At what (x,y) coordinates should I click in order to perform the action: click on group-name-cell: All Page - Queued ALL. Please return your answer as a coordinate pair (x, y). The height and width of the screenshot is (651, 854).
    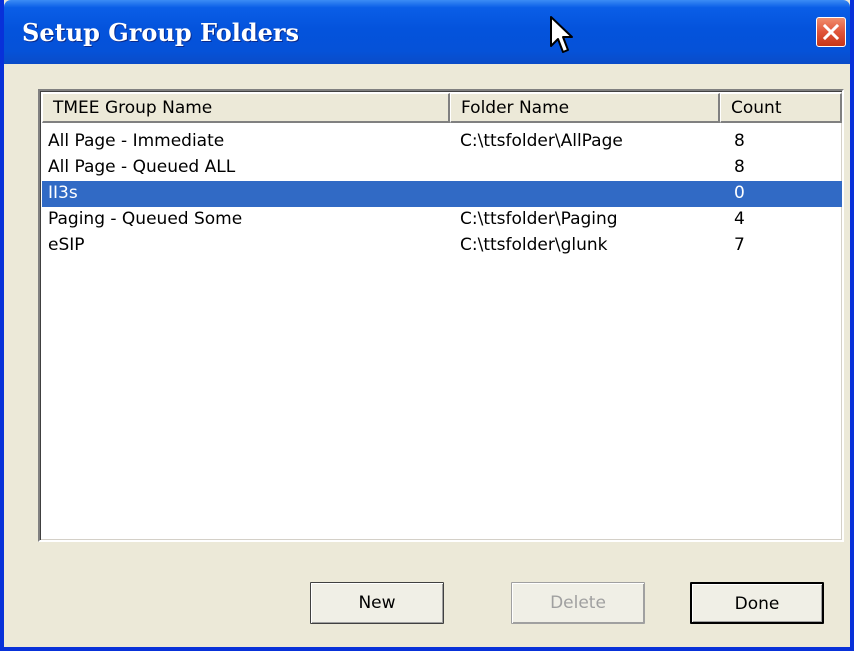
    Looking at the image, I should click on (142, 167).